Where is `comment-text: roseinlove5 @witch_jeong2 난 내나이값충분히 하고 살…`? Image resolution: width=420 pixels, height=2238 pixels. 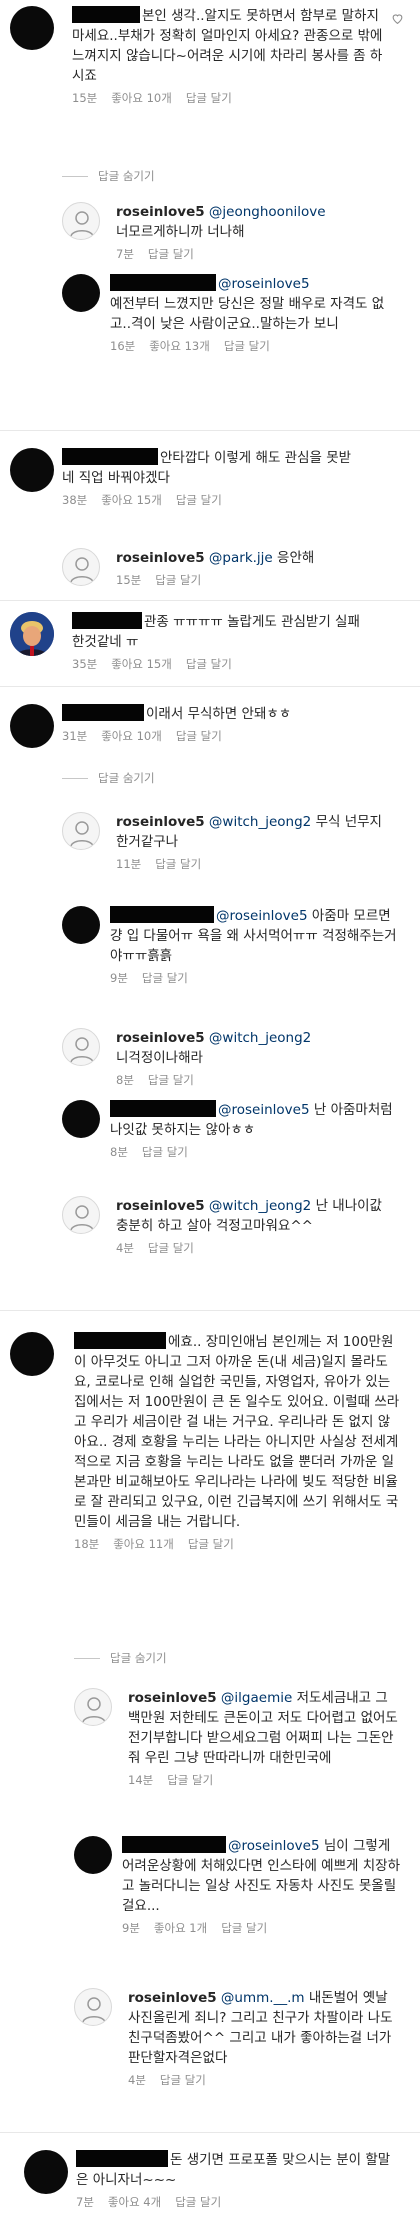
comment-text: roseinlove5 @witch_jeong2 난 내나이값충분히 하고 살… is located at coordinates (254, 1216).